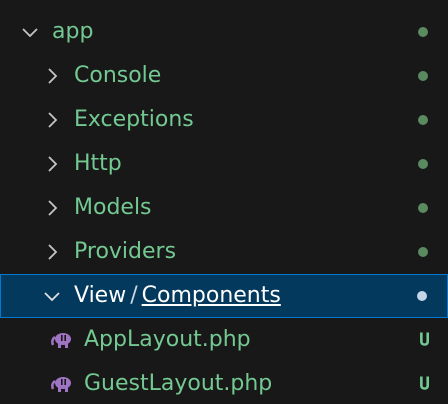 This screenshot has height=404, width=448. What do you see at coordinates (224, 252) in the screenshot?
I see `tree-folder-providers: Providers` at bounding box center [224, 252].